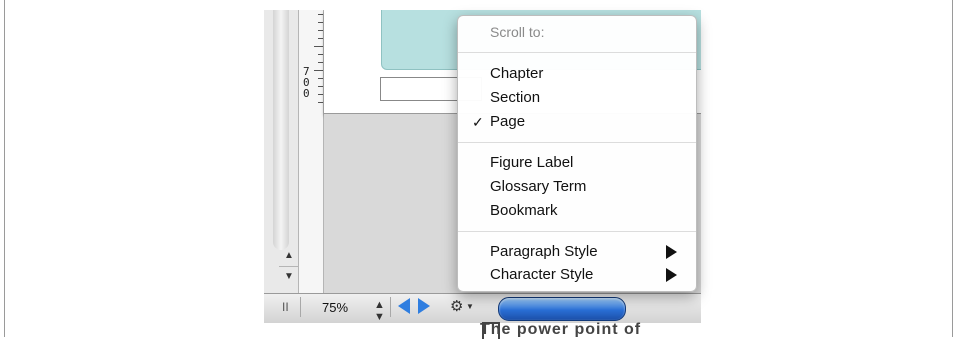 Image resolution: width=957 pixels, height=339 pixels. What do you see at coordinates (470, 306) in the screenshot?
I see `chevron-down-icon: ▼` at bounding box center [470, 306].